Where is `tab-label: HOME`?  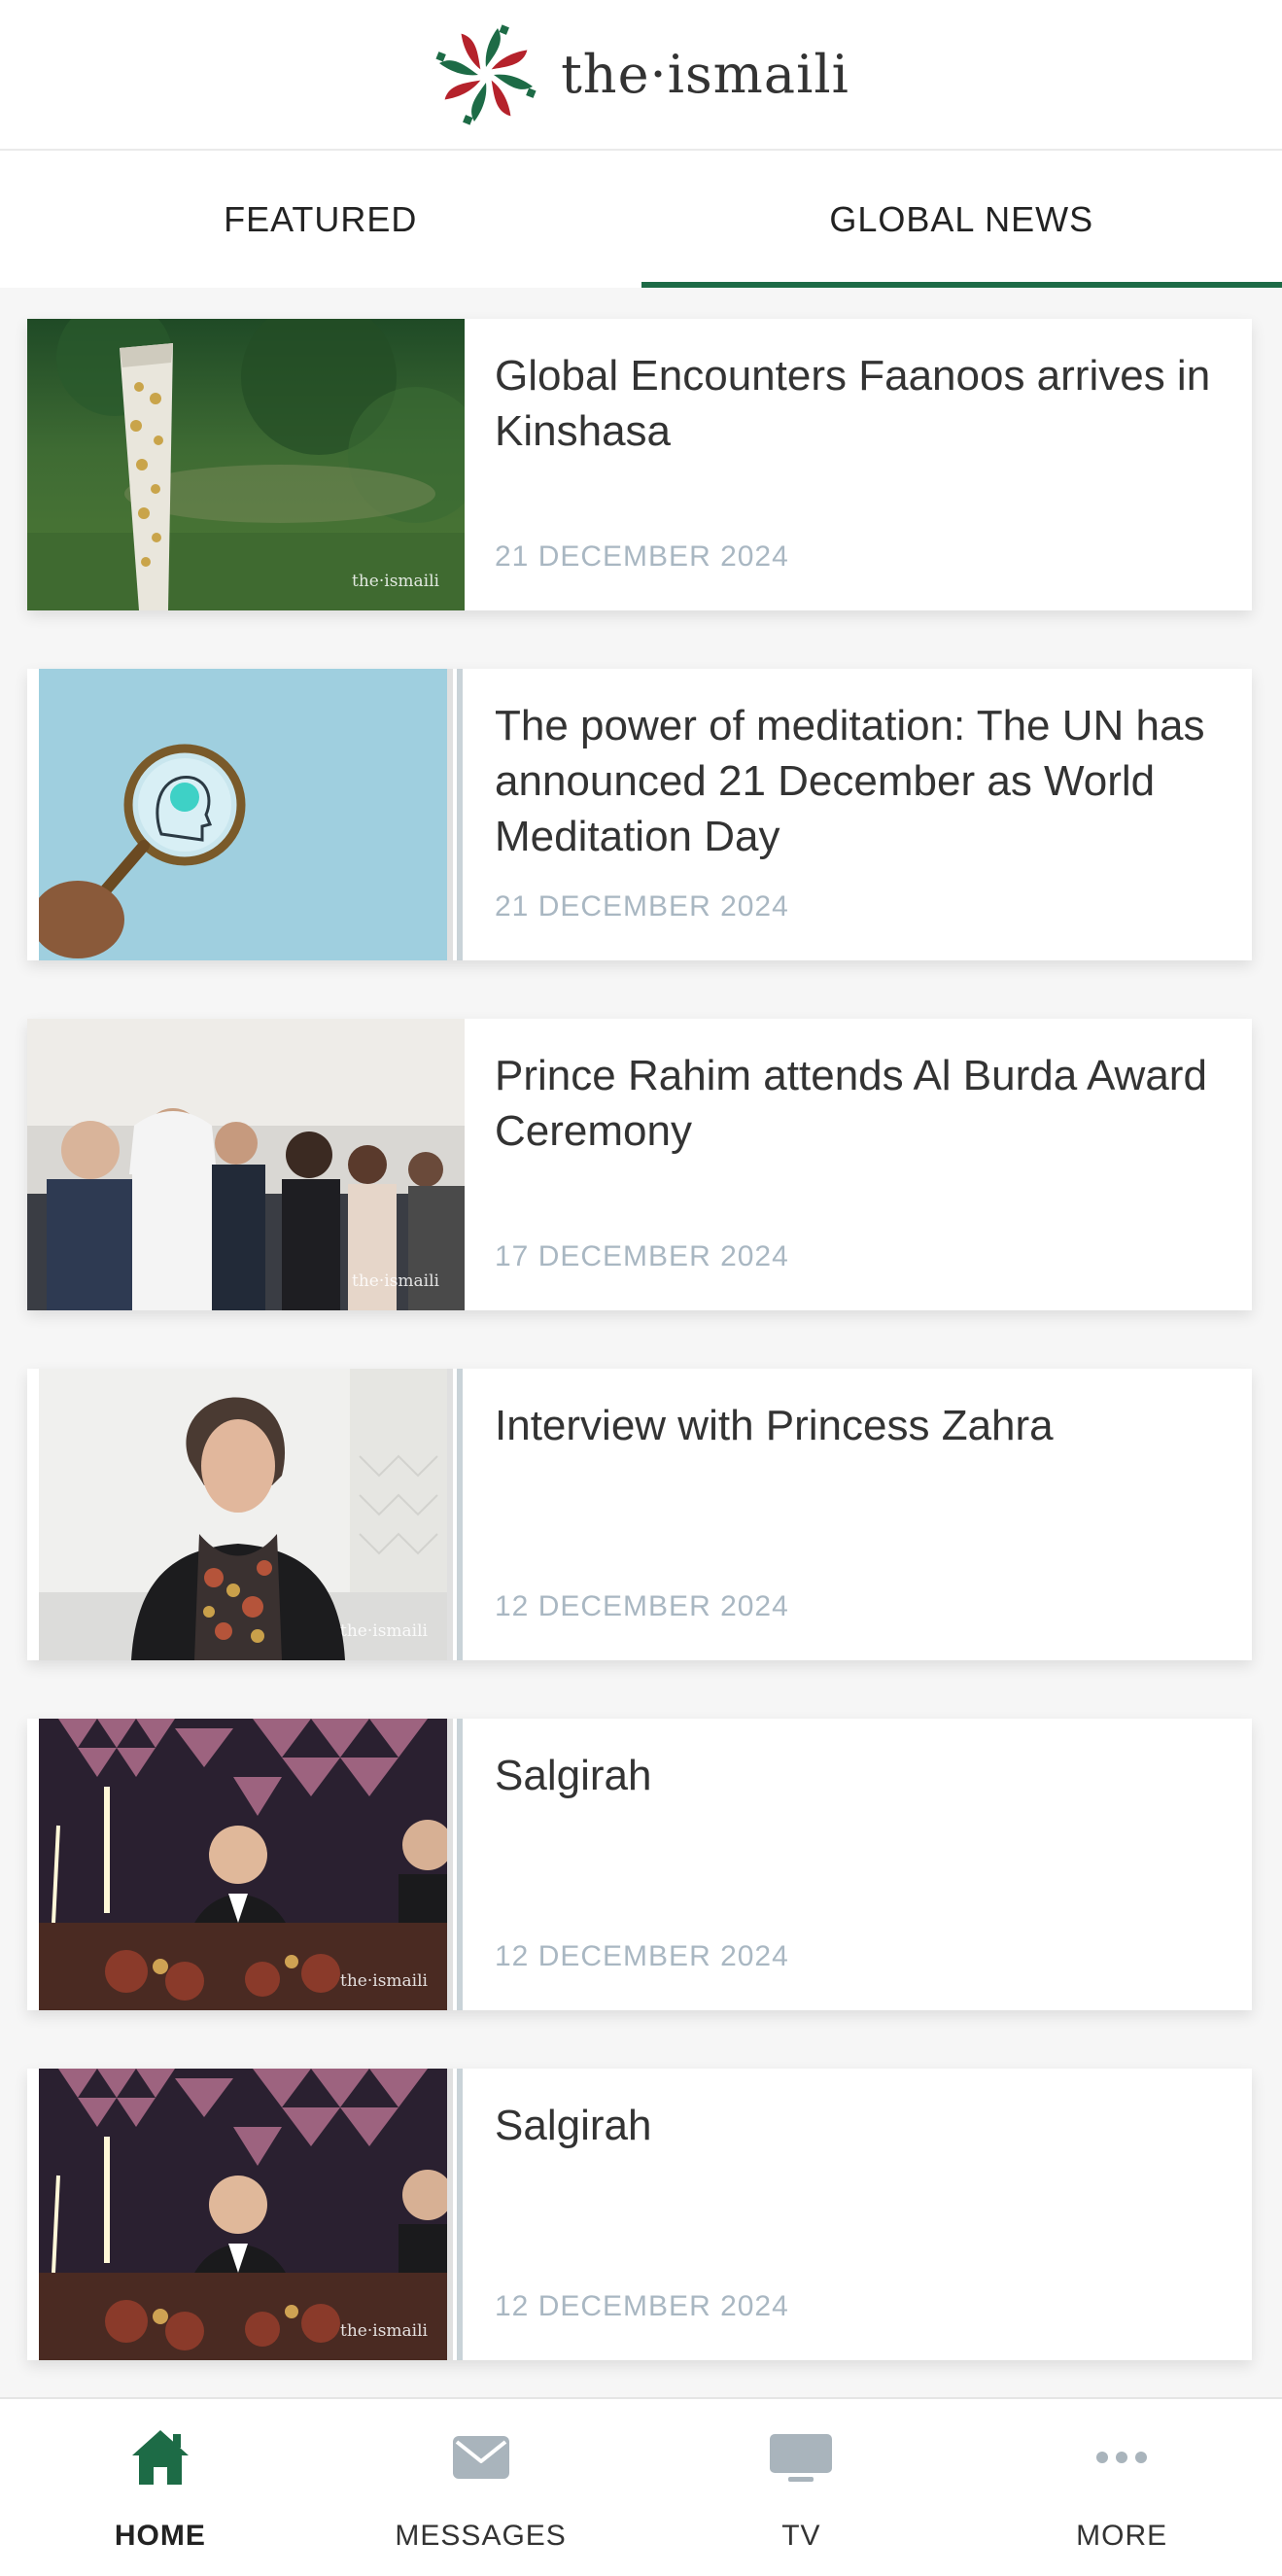 tab-label: HOME is located at coordinates (160, 2536).